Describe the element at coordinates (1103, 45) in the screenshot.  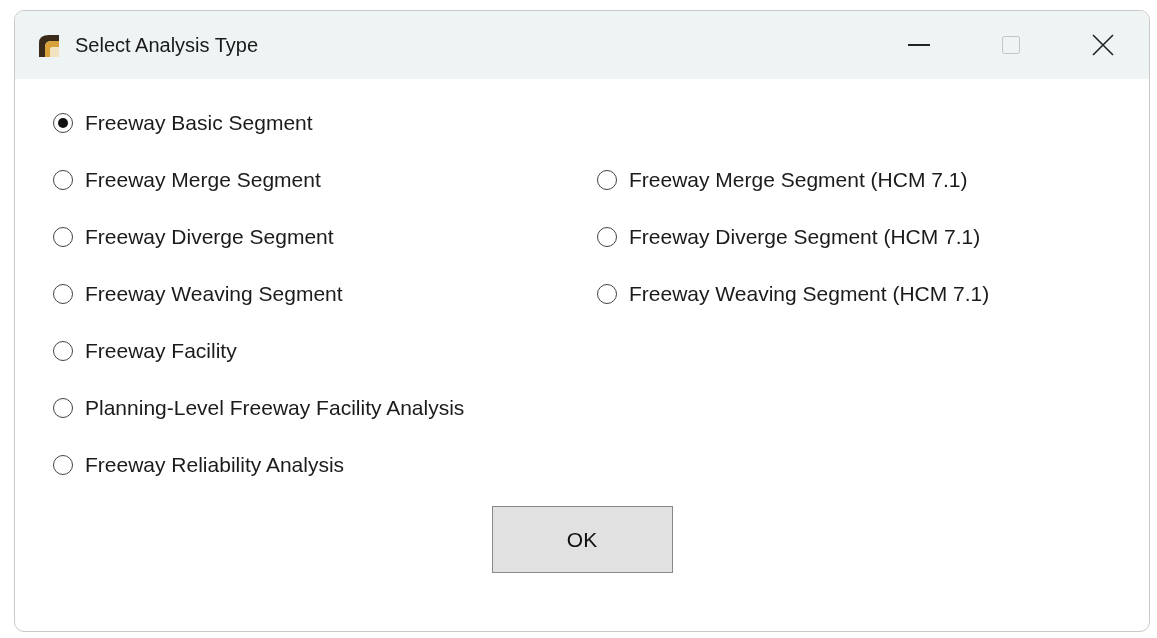
I see `close-icon` at that location.